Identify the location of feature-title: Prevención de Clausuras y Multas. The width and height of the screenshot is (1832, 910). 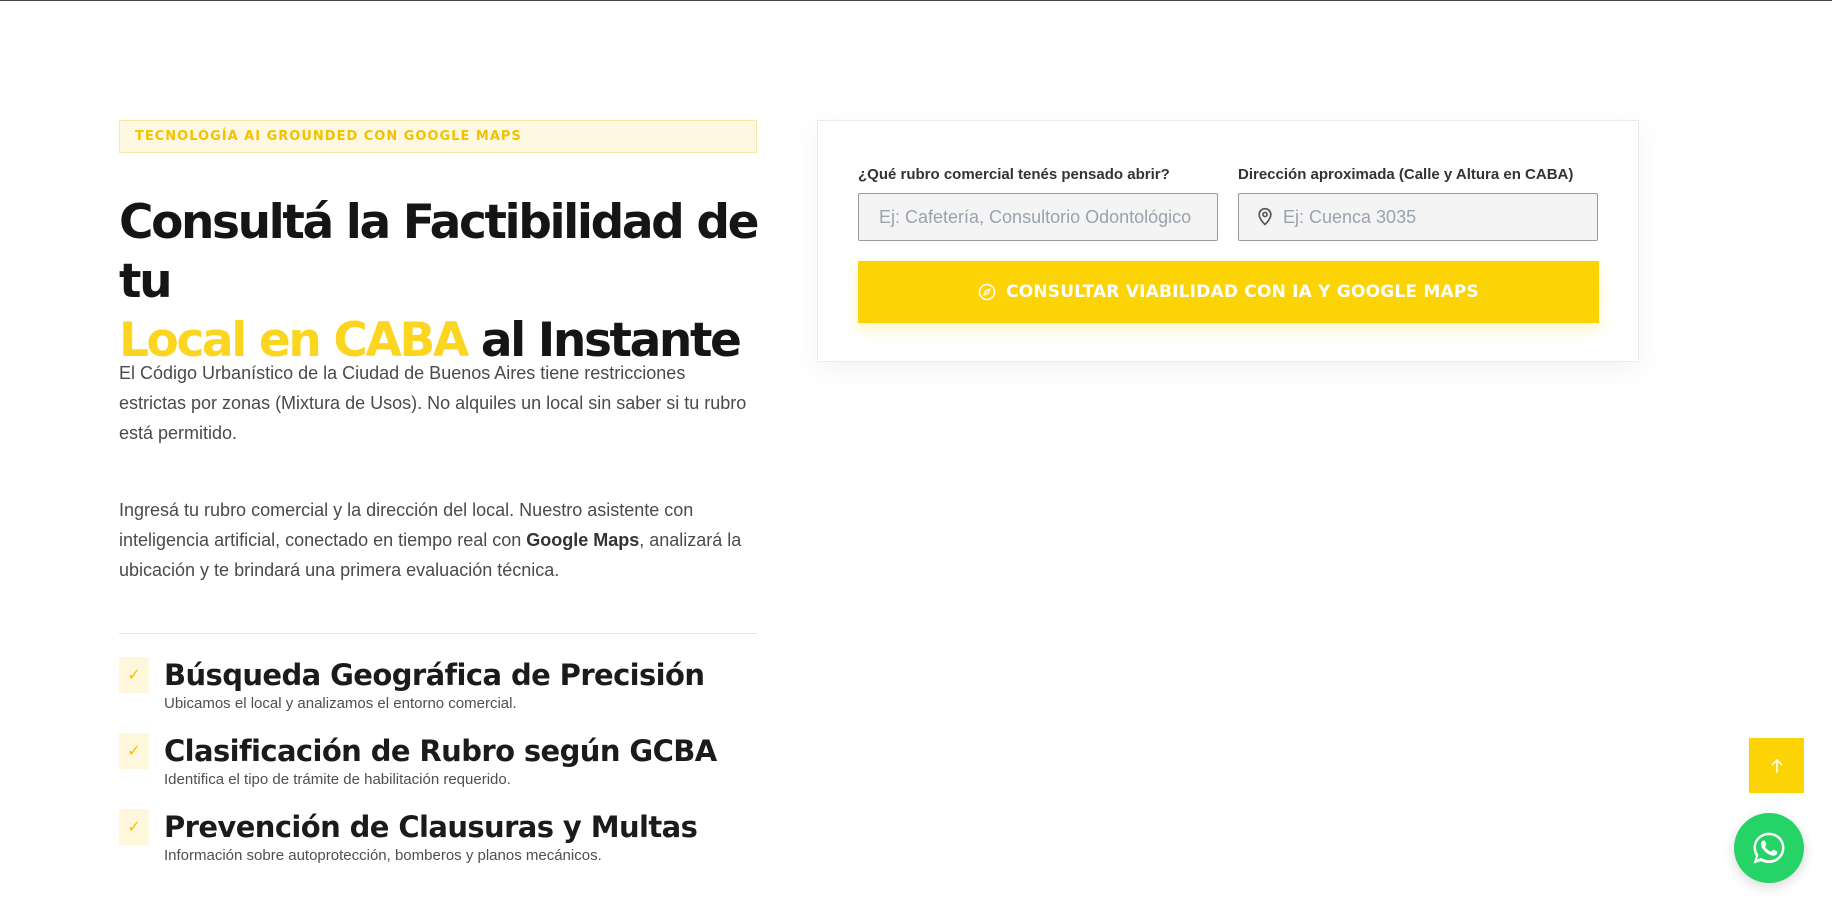
(431, 827).